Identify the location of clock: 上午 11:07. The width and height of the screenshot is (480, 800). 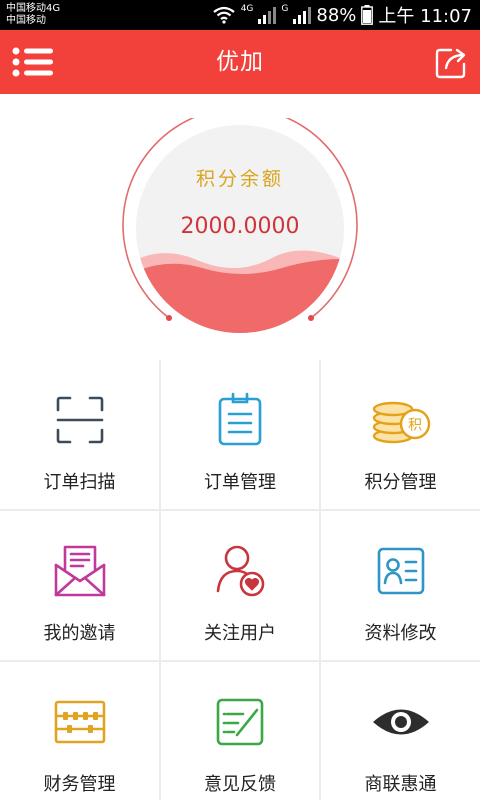
(425, 16).